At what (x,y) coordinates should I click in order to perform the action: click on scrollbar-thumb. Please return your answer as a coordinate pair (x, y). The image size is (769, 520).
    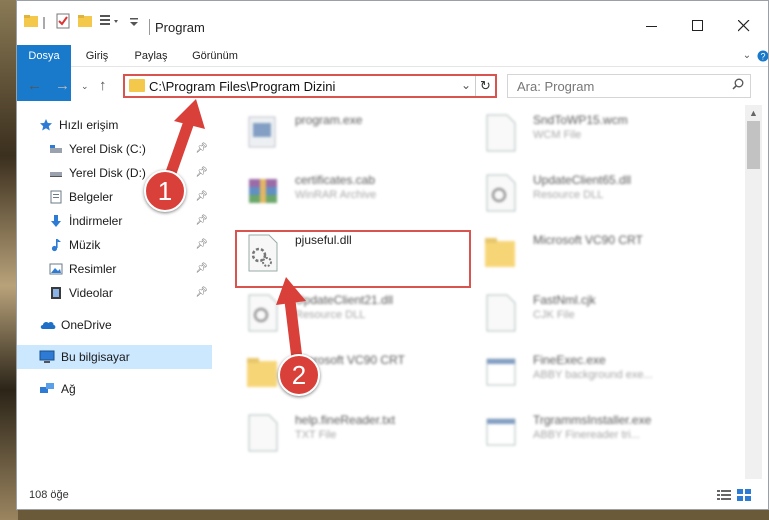
    Looking at the image, I should click on (753, 145).